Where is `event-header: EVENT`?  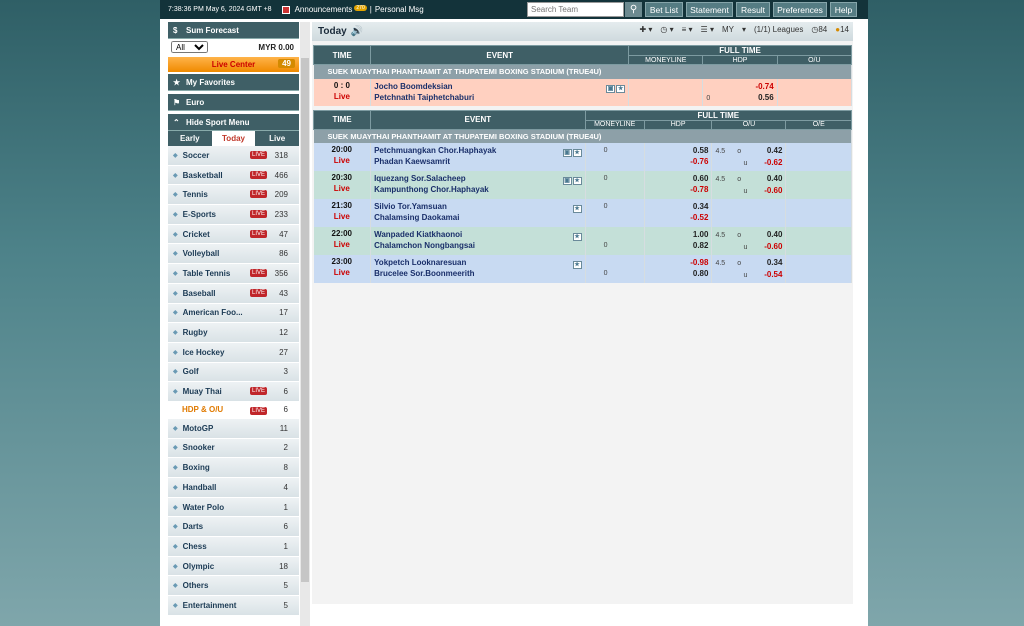
event-header: EVENT is located at coordinates (478, 119).